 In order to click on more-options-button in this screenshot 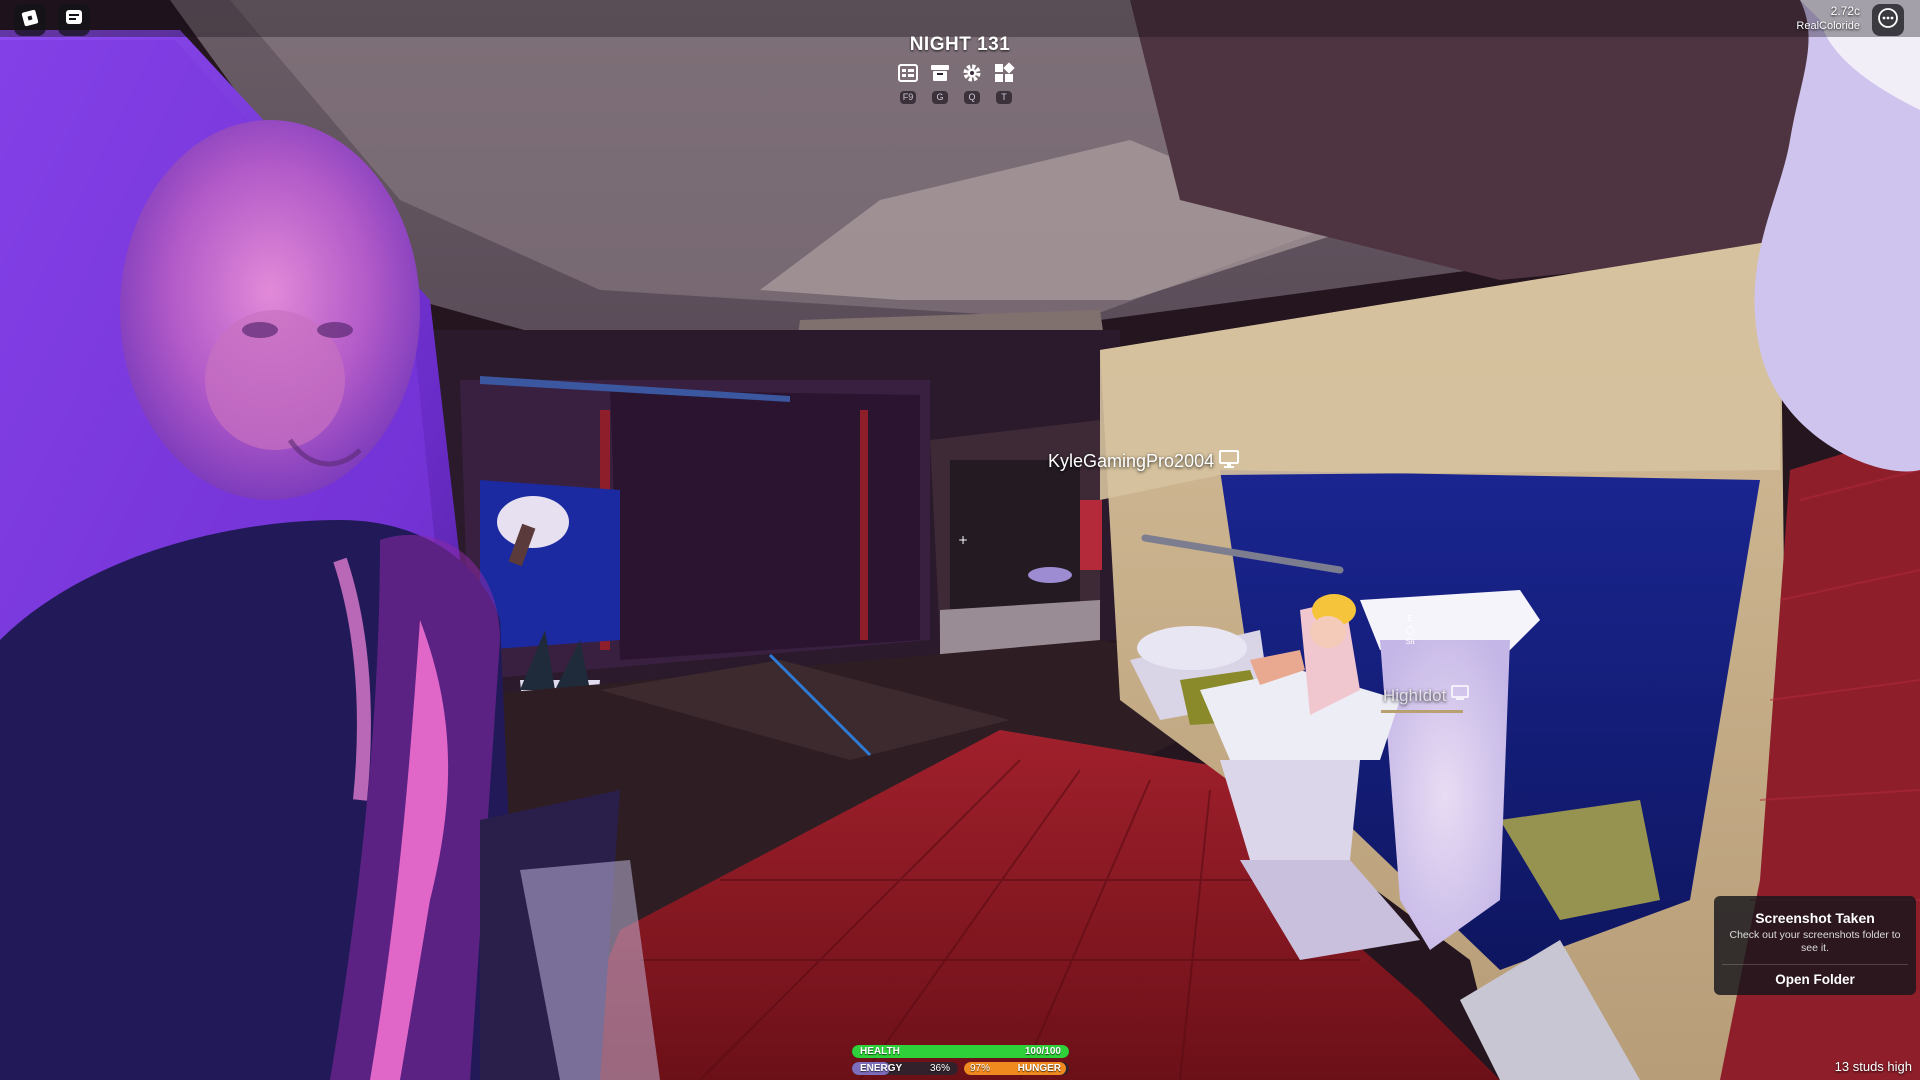, I will do `click(1888, 20)`.